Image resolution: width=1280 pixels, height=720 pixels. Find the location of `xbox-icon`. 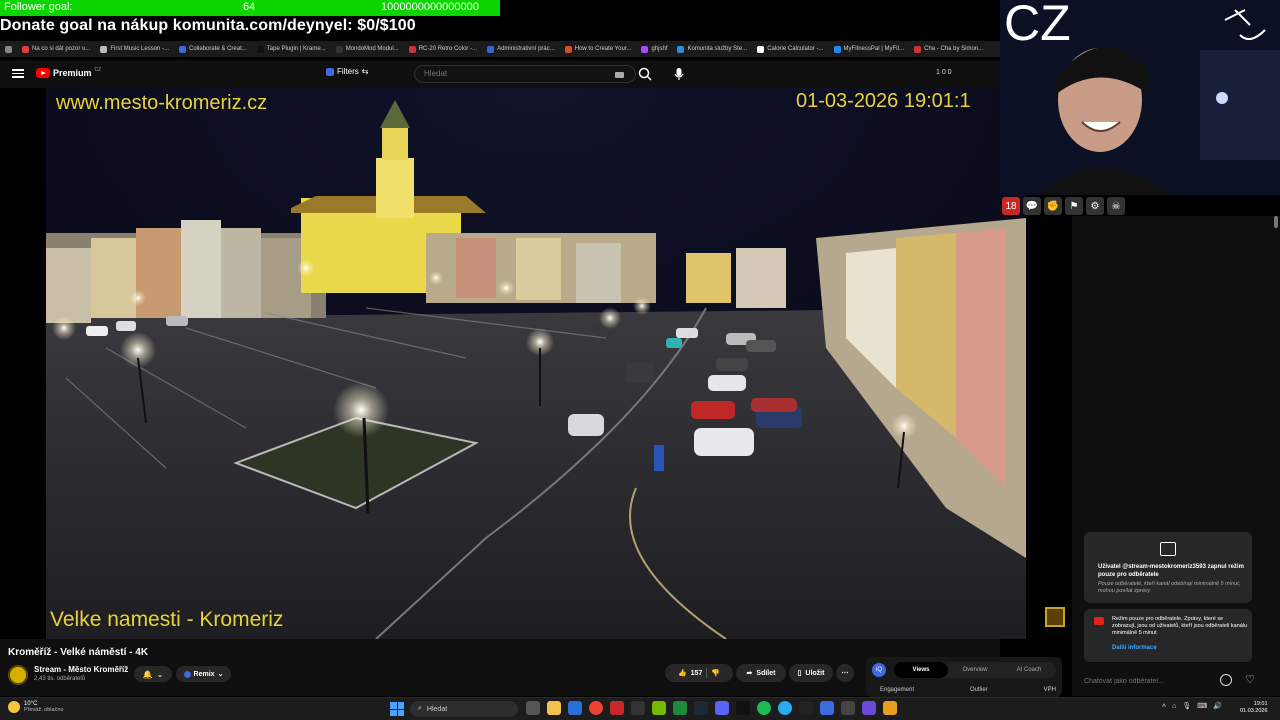

xbox-icon is located at coordinates (680, 708).